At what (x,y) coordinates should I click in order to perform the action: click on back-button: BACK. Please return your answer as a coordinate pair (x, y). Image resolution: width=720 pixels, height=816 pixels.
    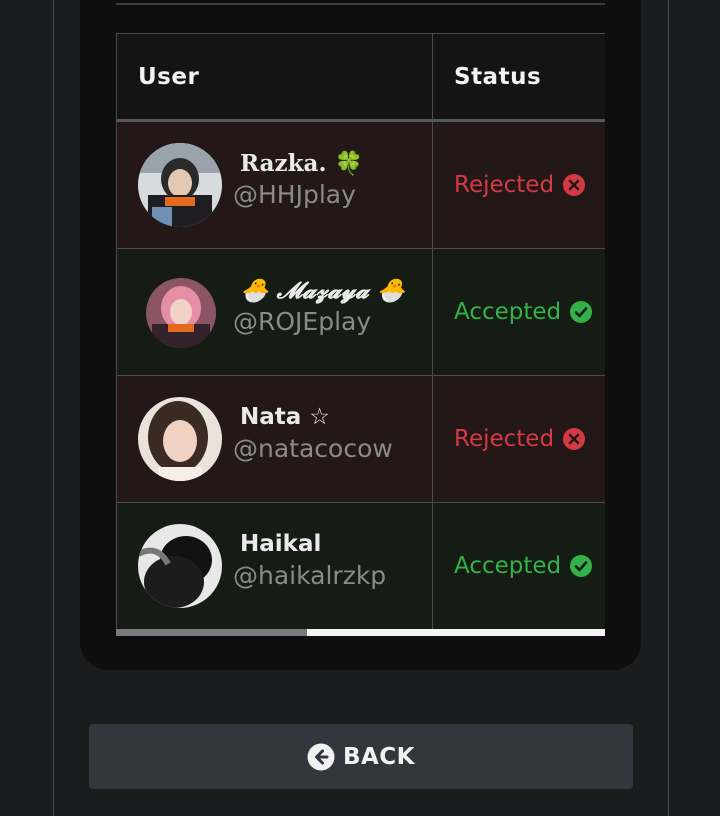
    Looking at the image, I should click on (361, 756).